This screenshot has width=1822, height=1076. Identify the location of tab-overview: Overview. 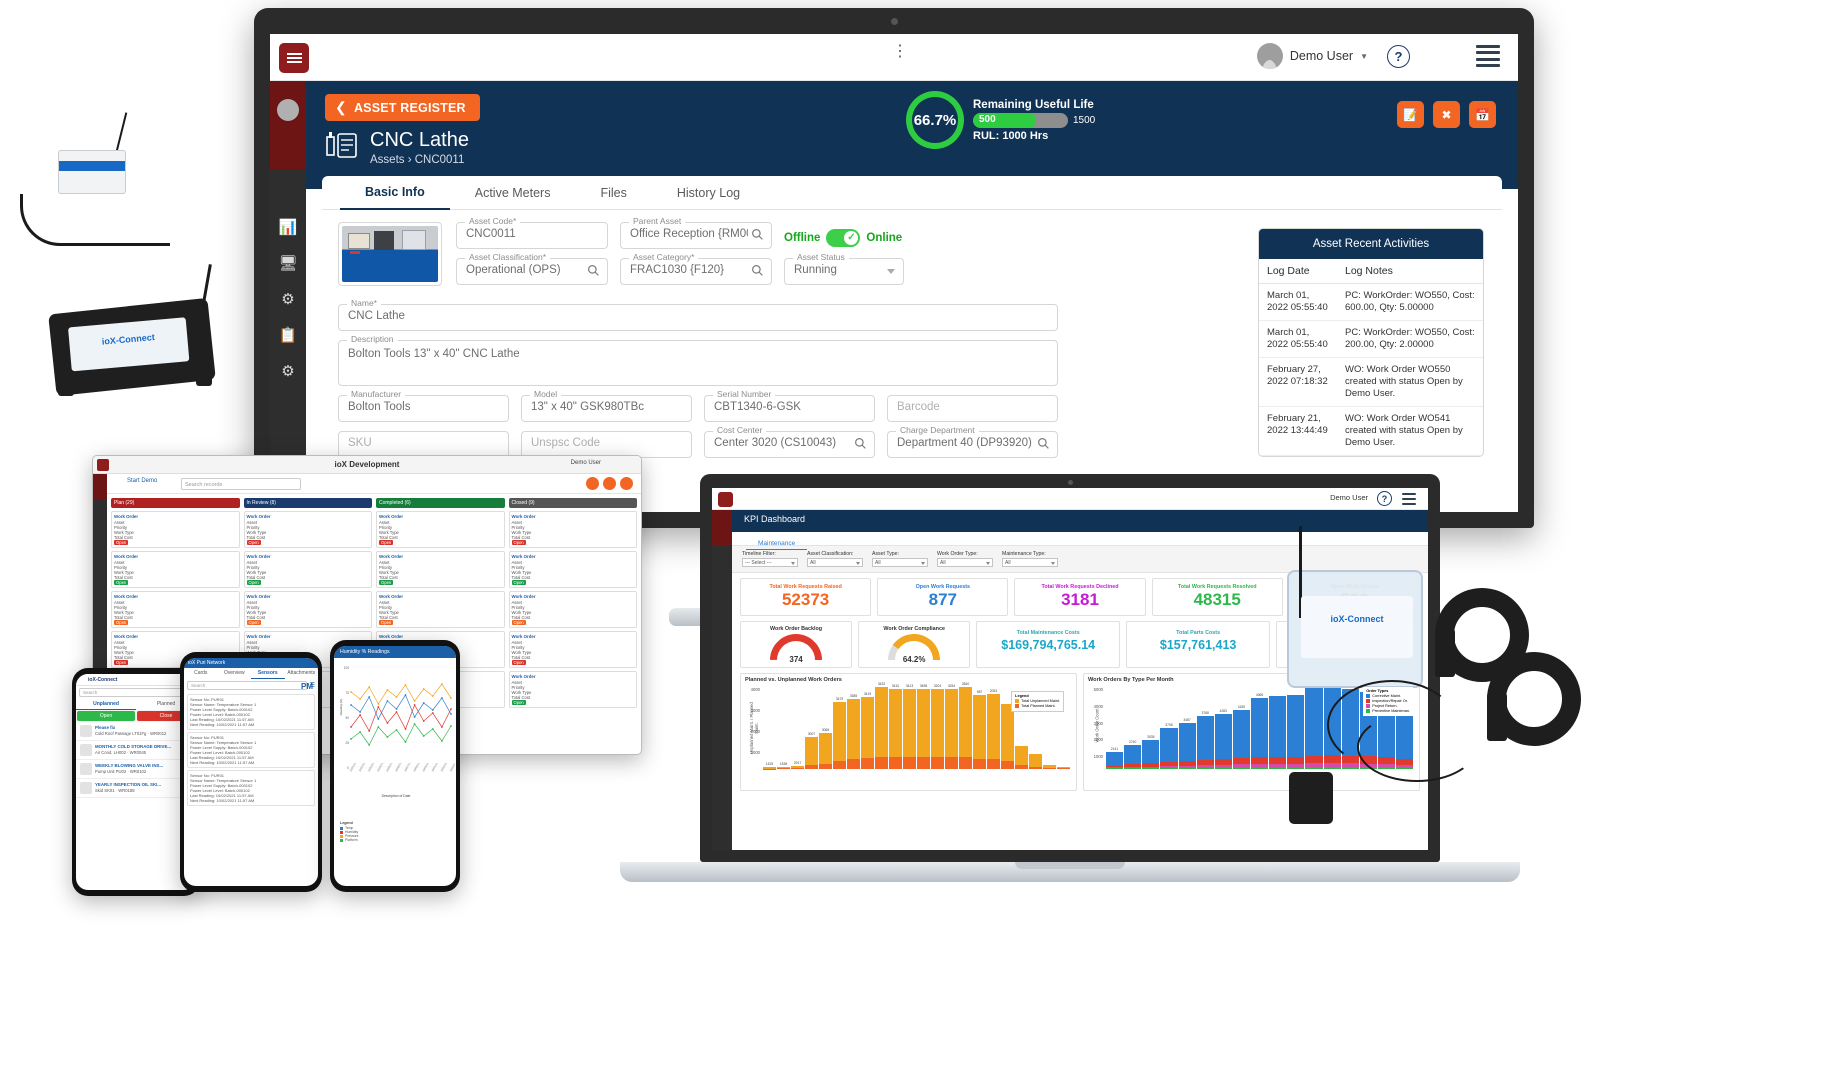
(235, 673).